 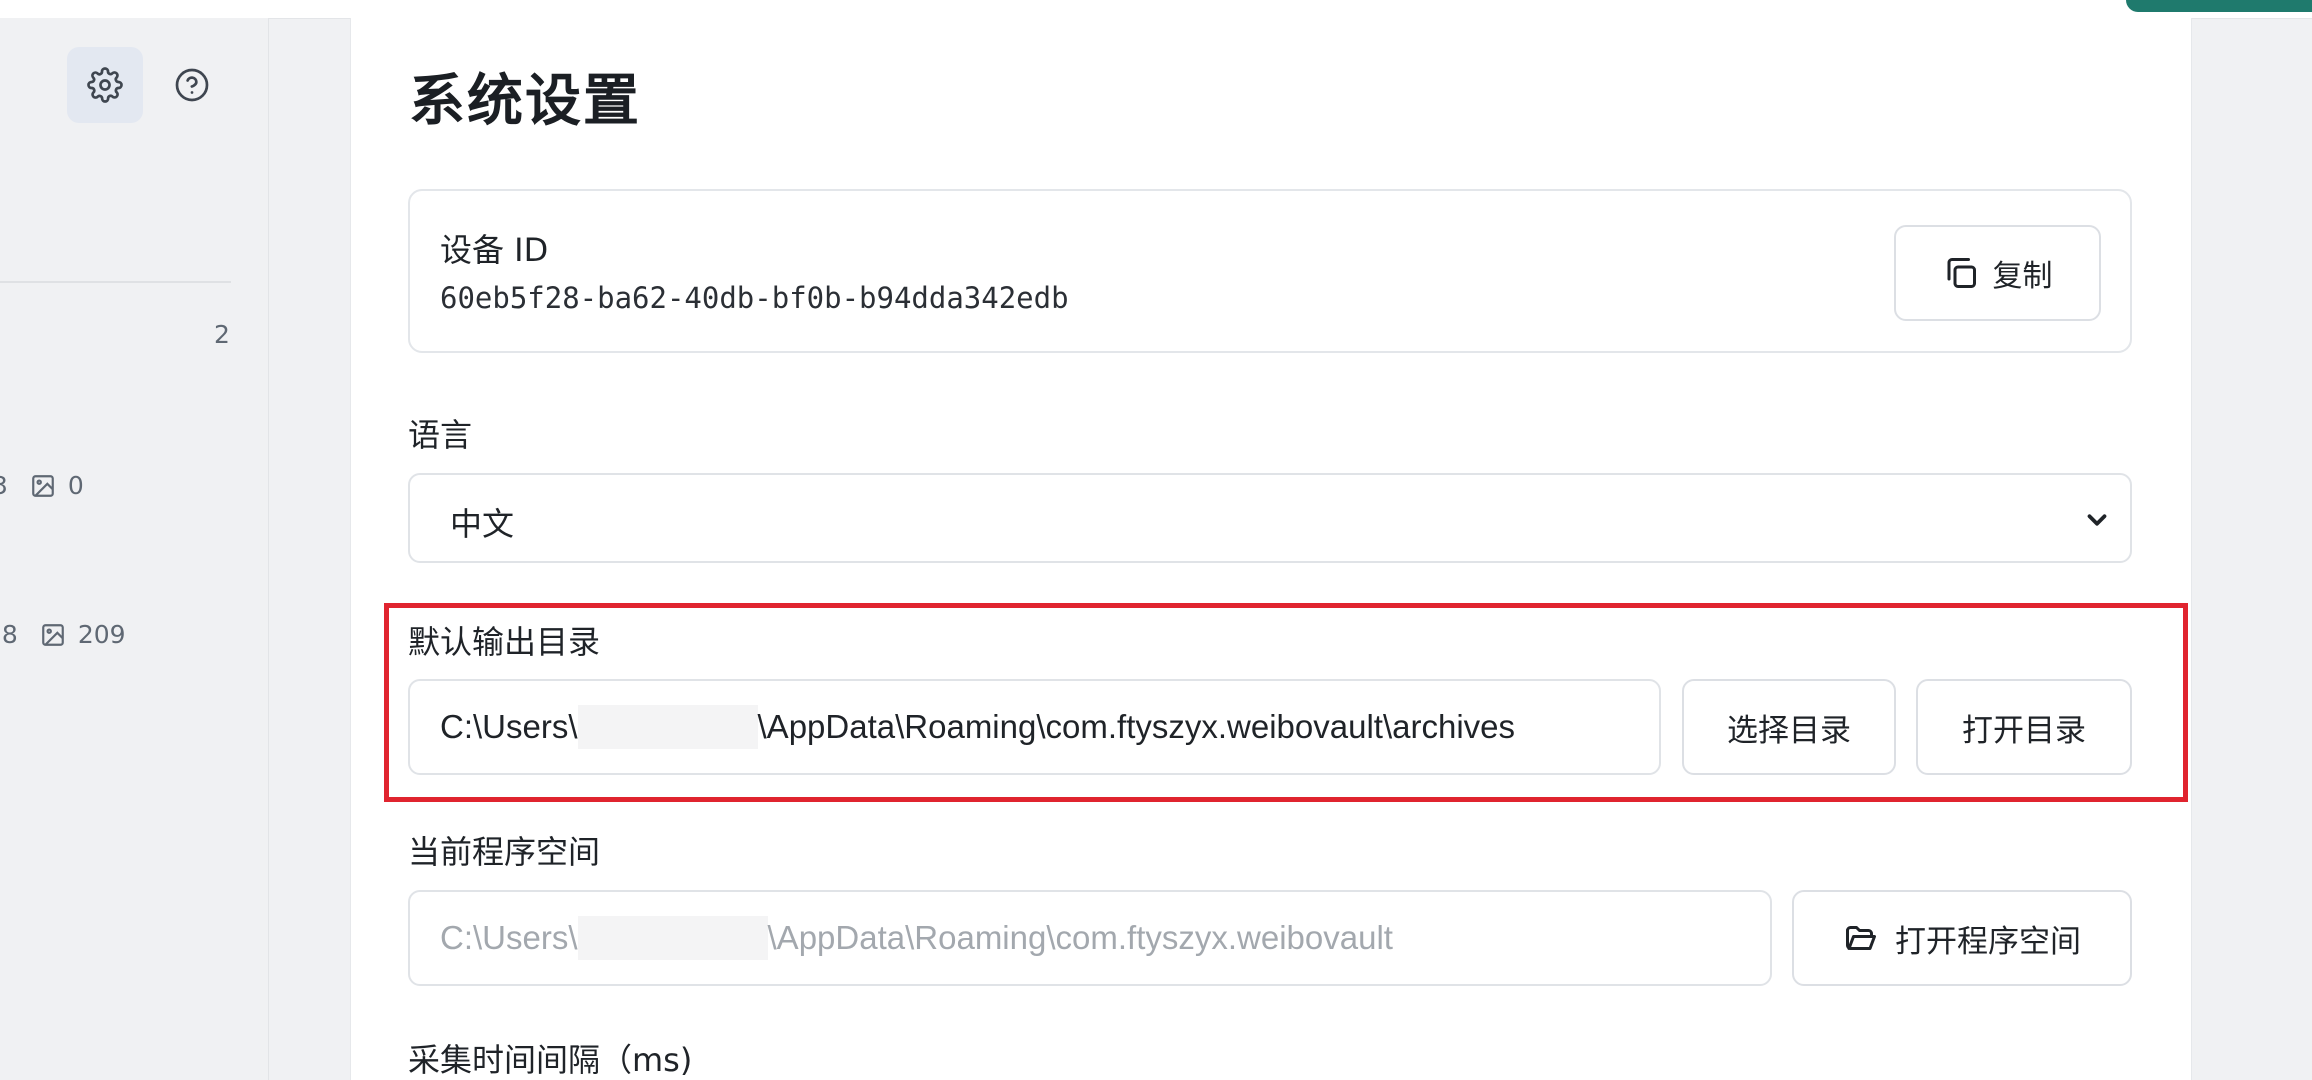 I want to click on program-space-suffix: \AppData\Roaming\com.ftyszyx.weibovault, so click(x=1080, y=937).